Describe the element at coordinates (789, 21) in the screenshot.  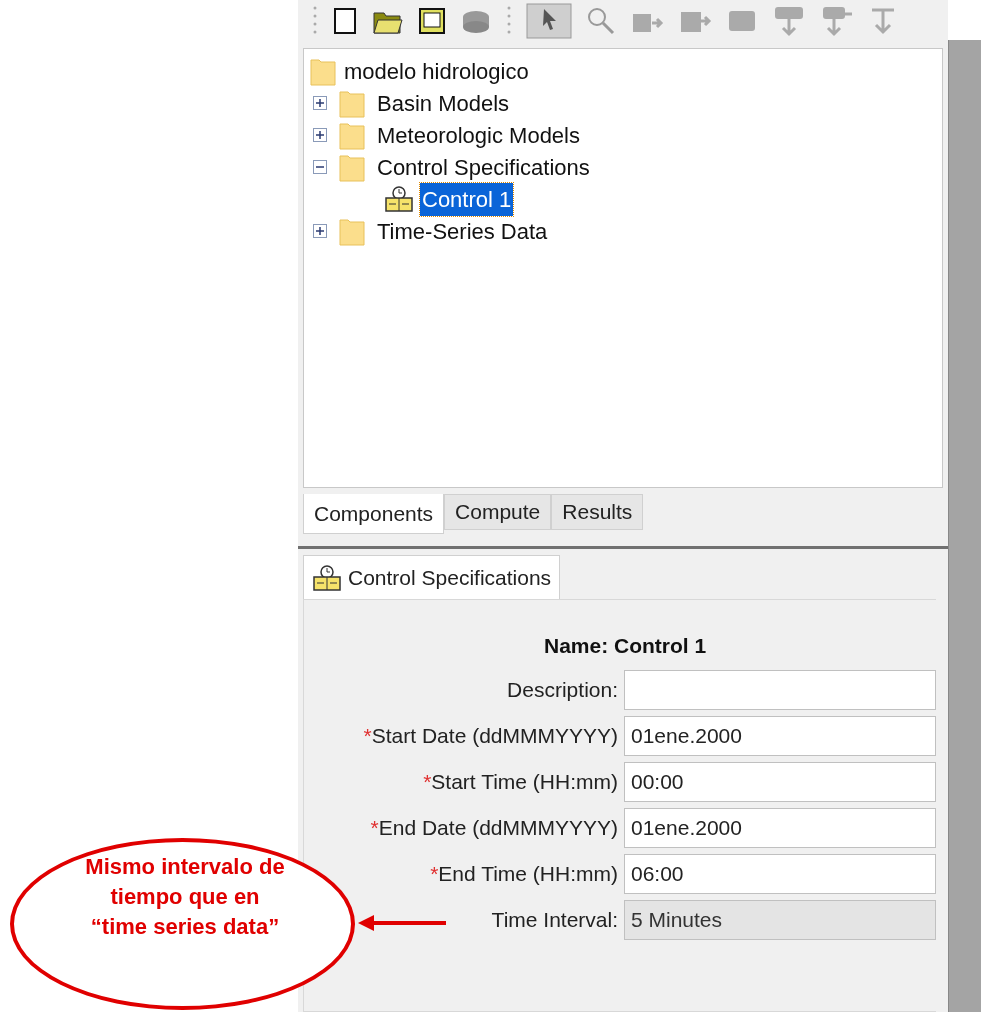
I see `down-arrow-icon` at that location.